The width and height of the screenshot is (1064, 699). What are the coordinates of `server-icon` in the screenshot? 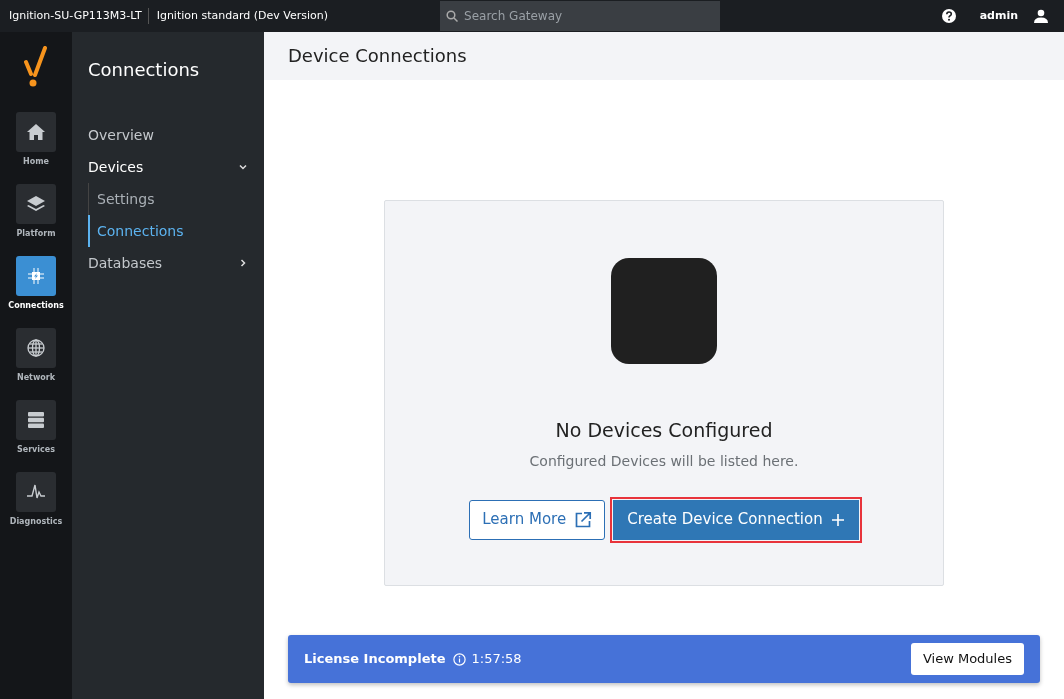 It's located at (36, 420).